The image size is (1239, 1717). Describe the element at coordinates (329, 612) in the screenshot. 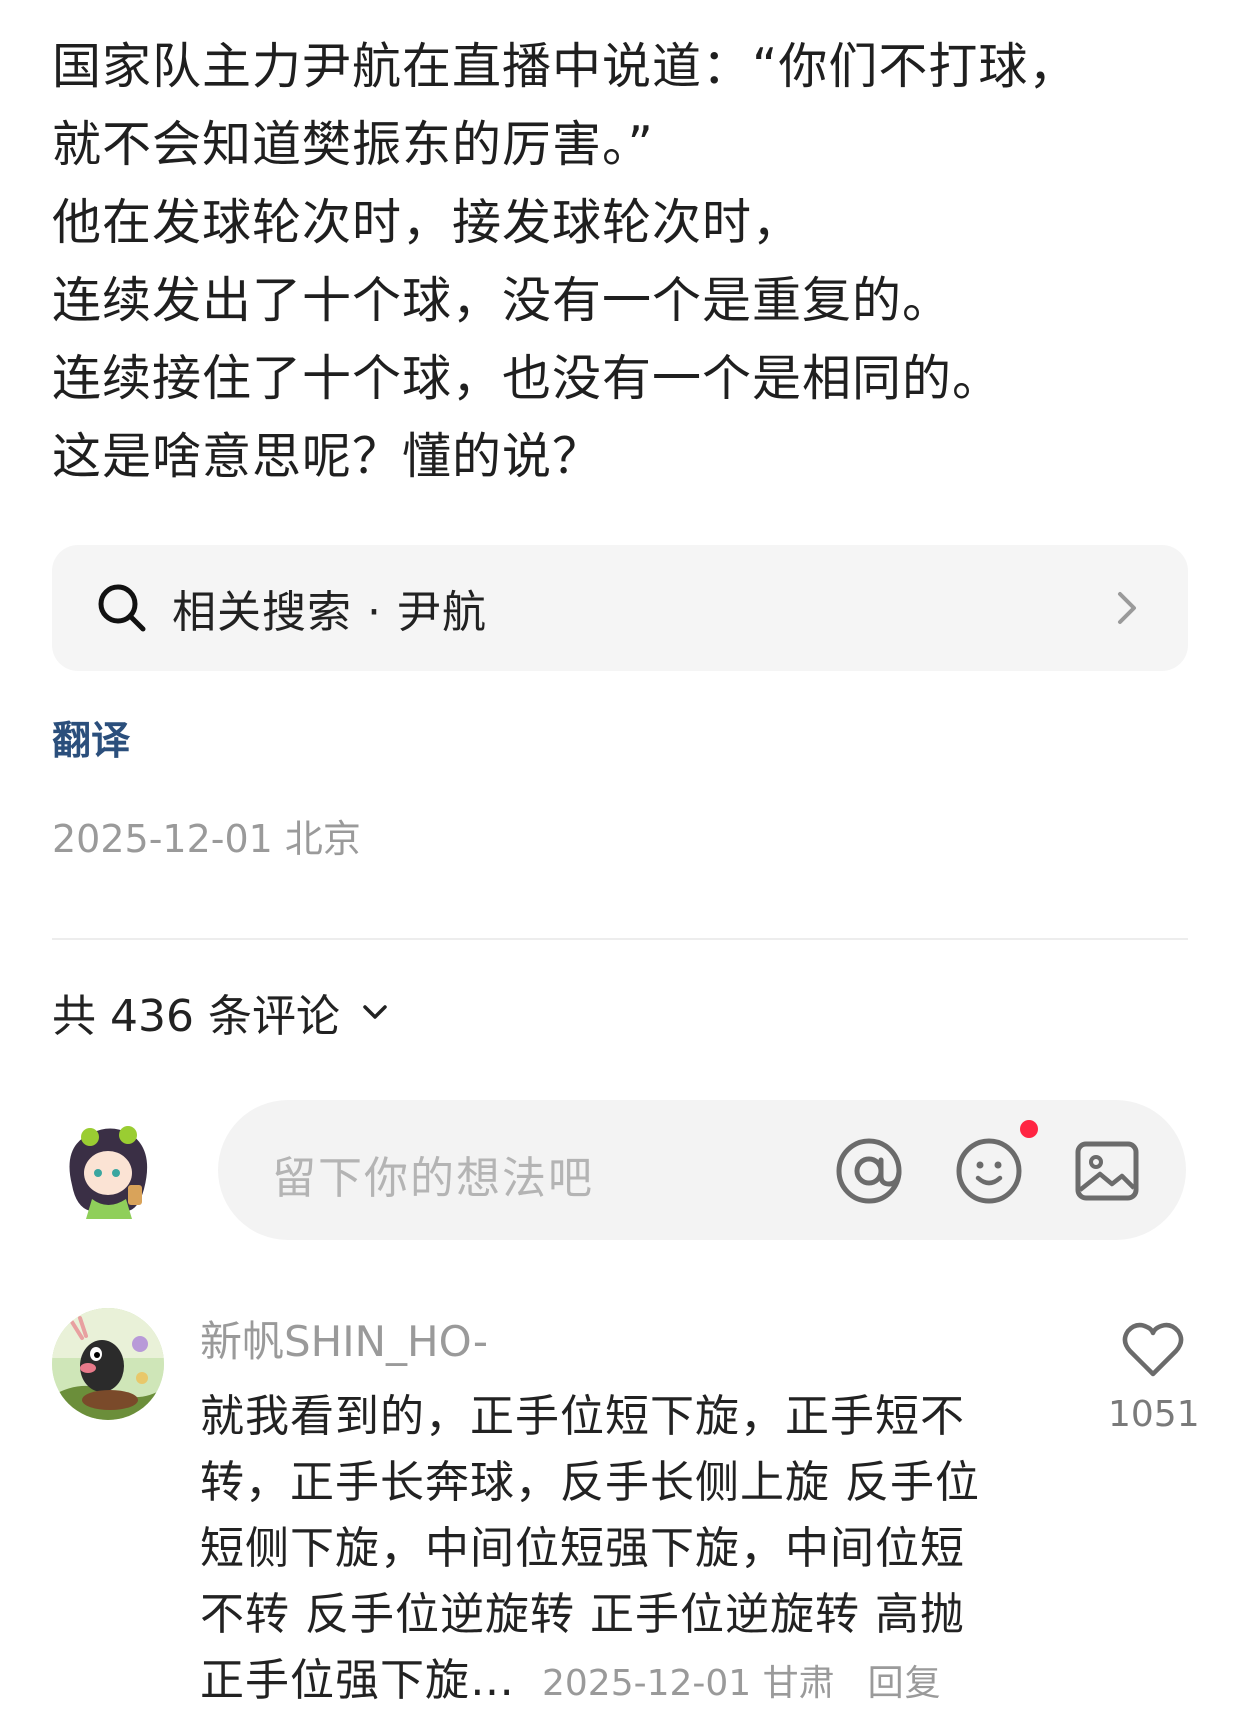

I see `related-search-label: 相关搜索 · 尹航` at that location.